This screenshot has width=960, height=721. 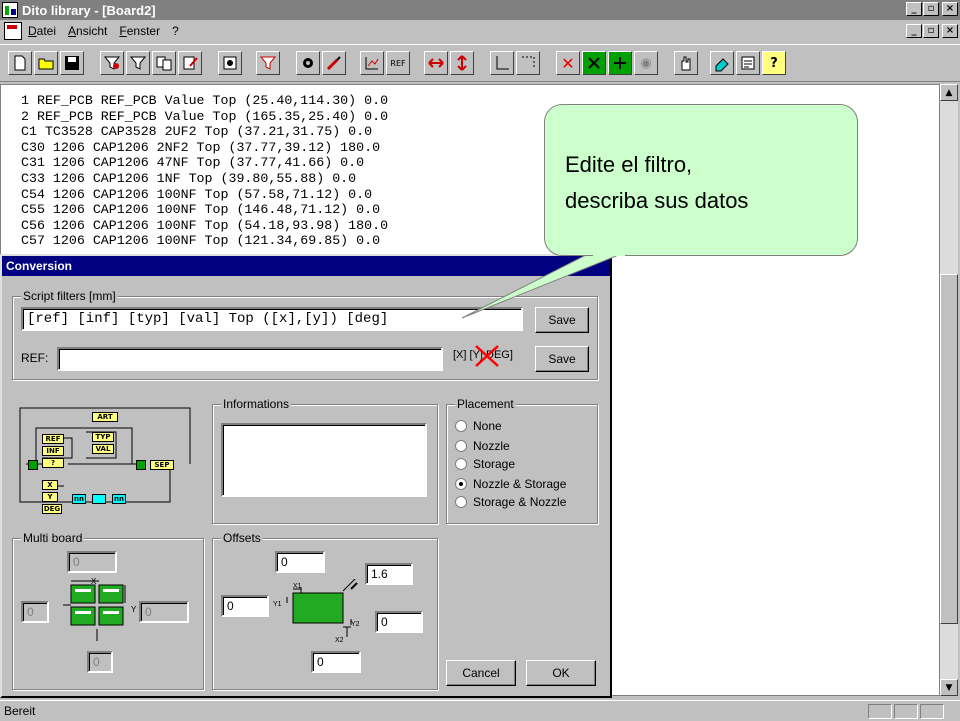 I want to click on offset-bottom-input: 0, so click(x=336, y=662).